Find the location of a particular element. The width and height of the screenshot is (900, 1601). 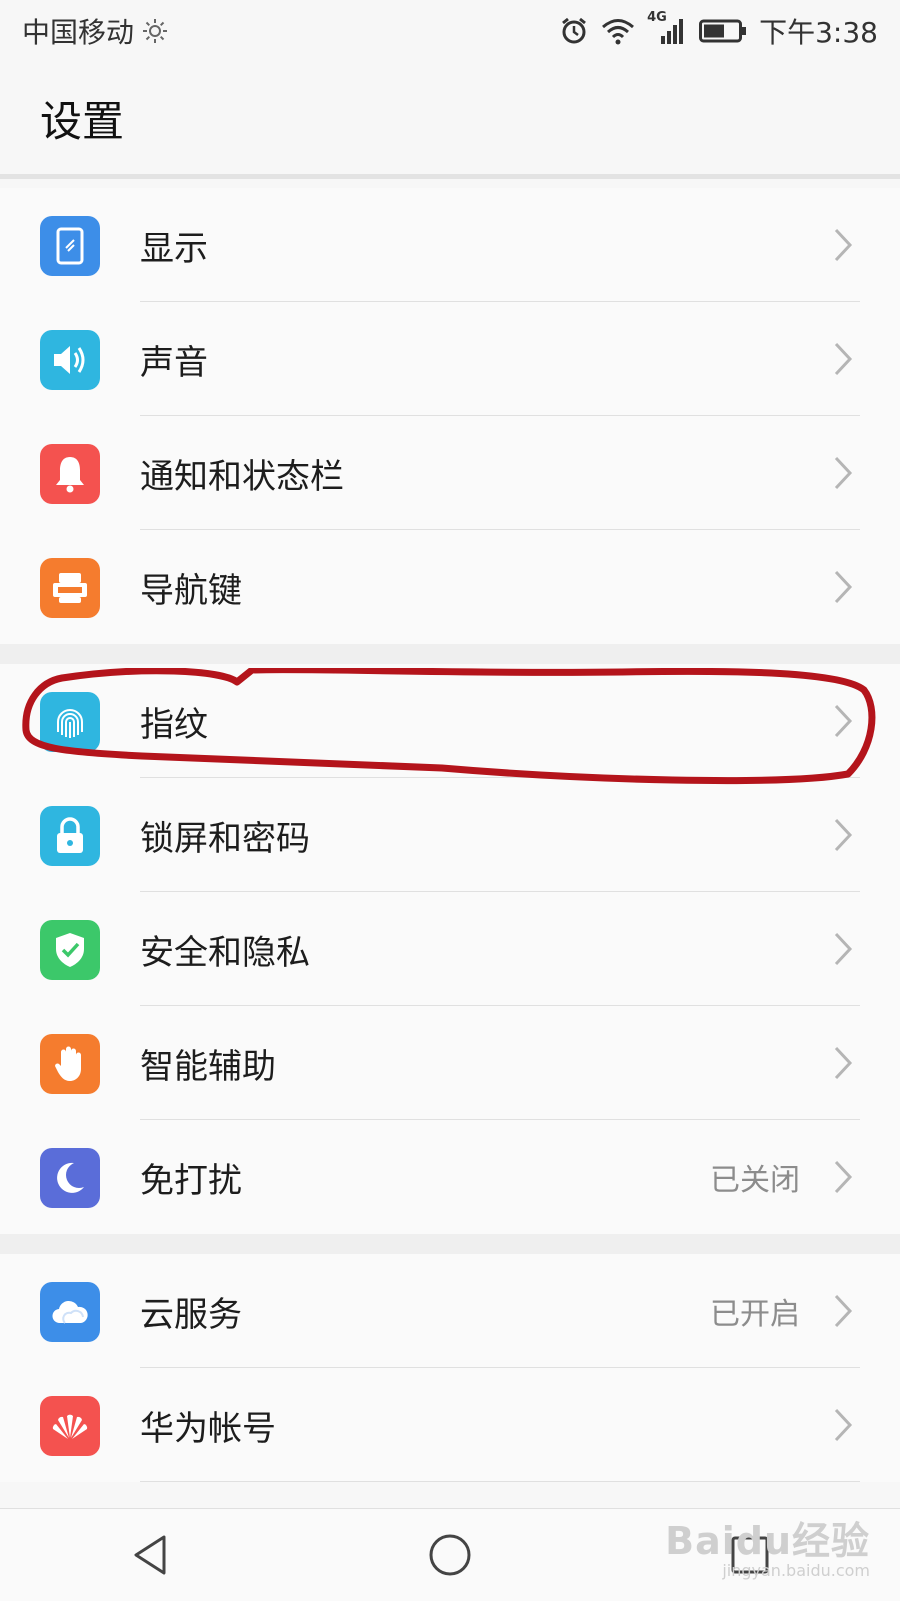

settings-item-label: 智能辅助 is located at coordinates (208, 1066).